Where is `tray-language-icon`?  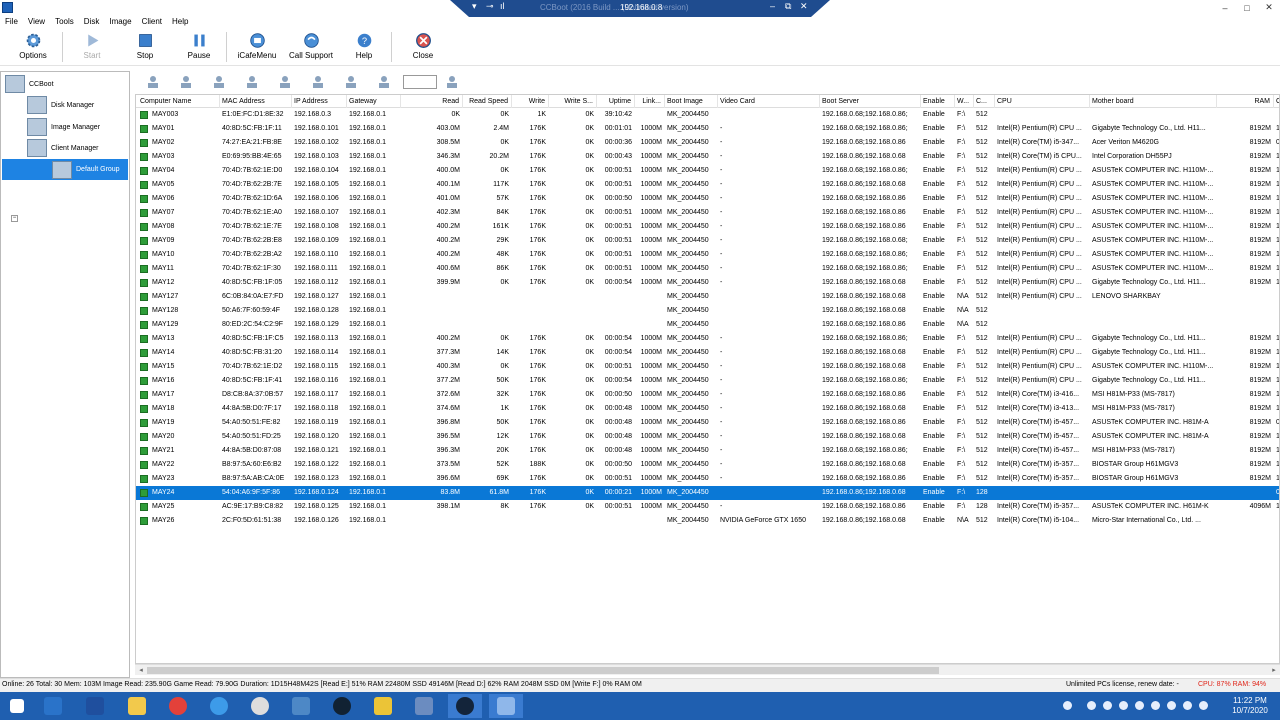 tray-language-icon is located at coordinates (1203, 705).